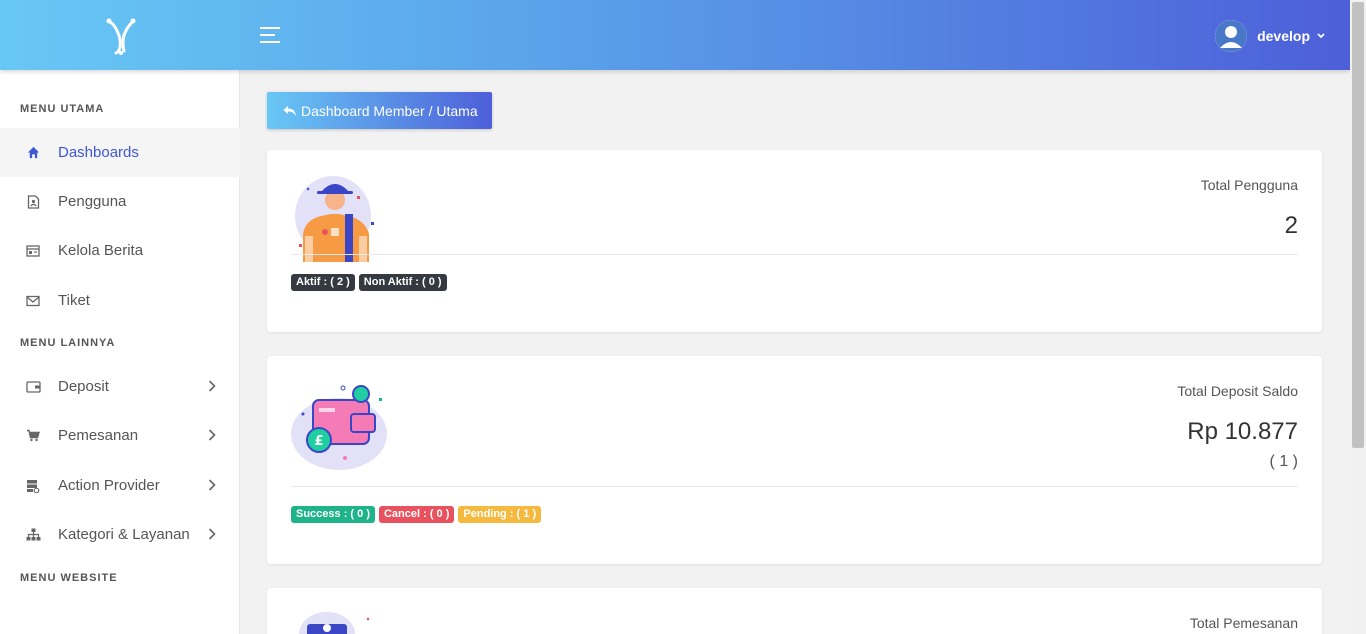 The width and height of the screenshot is (1366, 634). I want to click on sidebar-item-label: Kelola Berita, so click(101, 250).